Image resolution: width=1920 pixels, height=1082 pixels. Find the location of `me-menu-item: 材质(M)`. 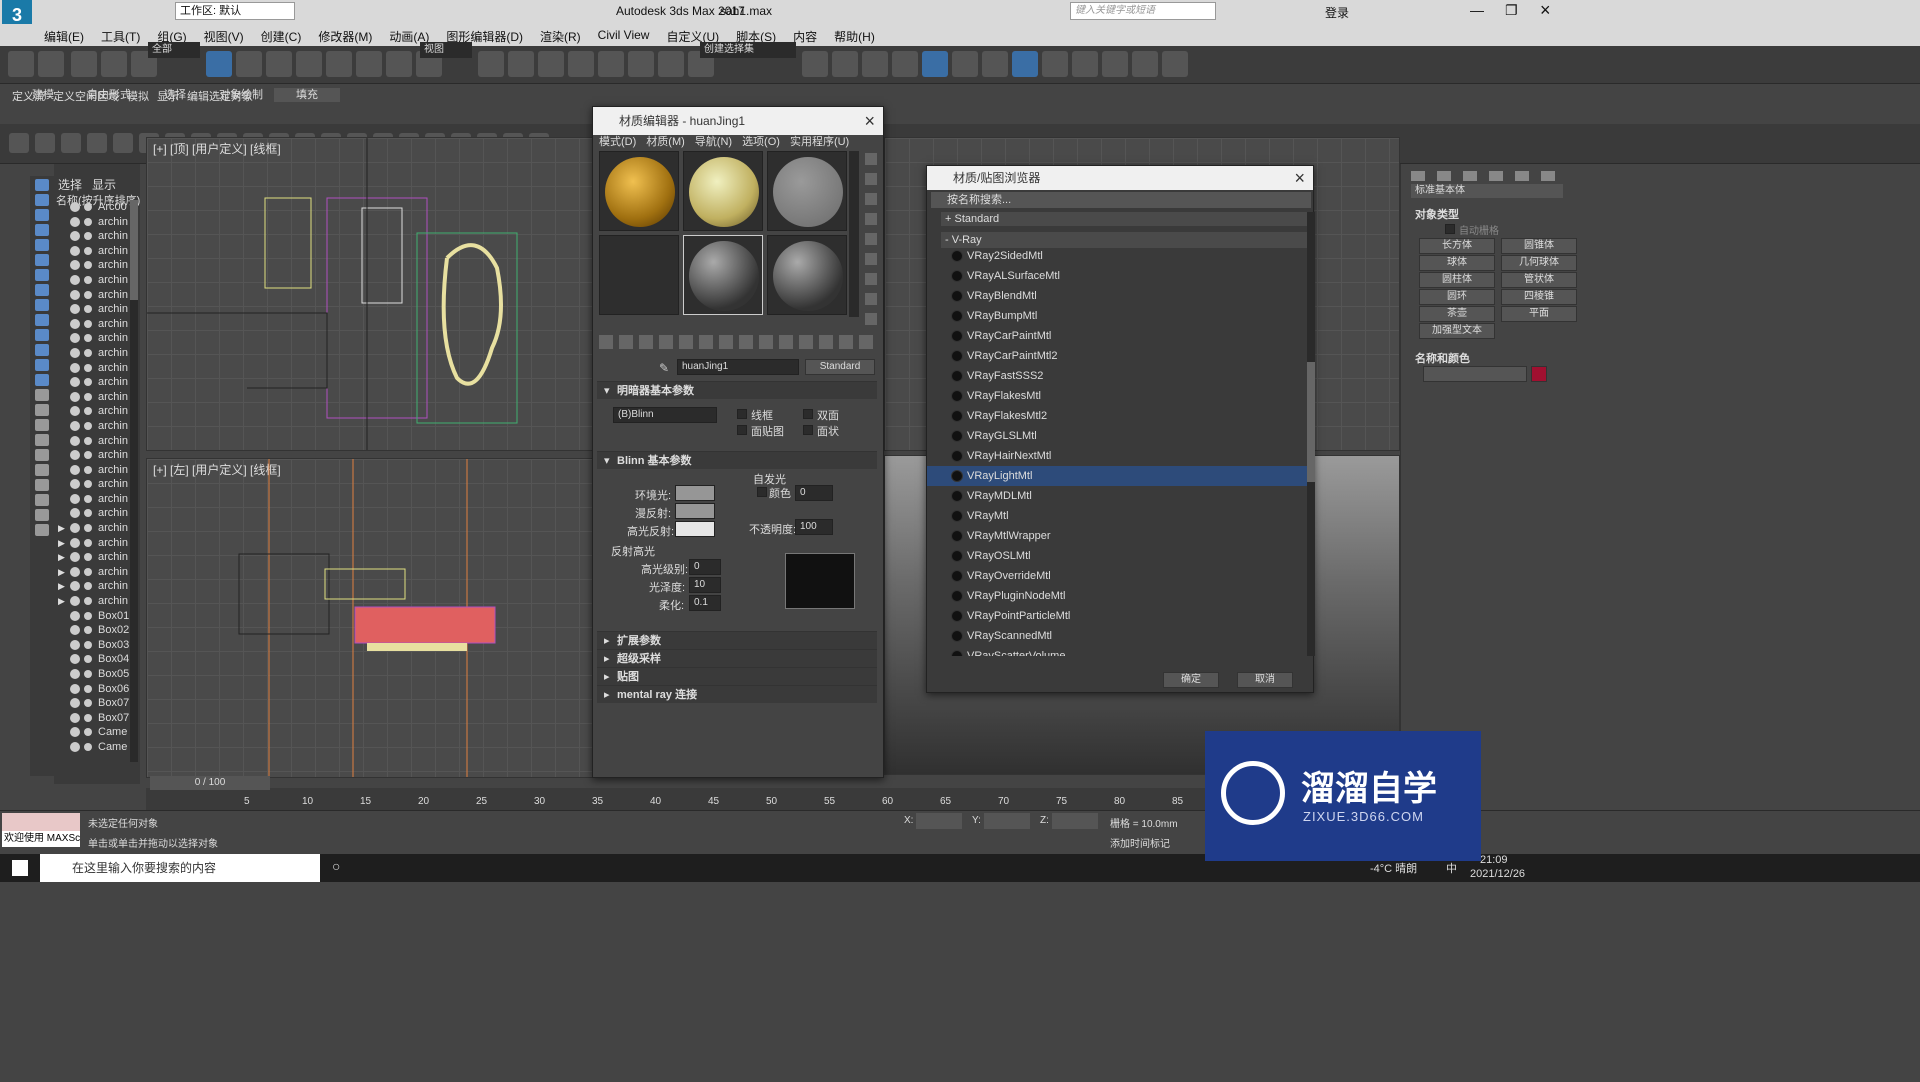

me-menu-item: 材质(M) is located at coordinates (665, 141).